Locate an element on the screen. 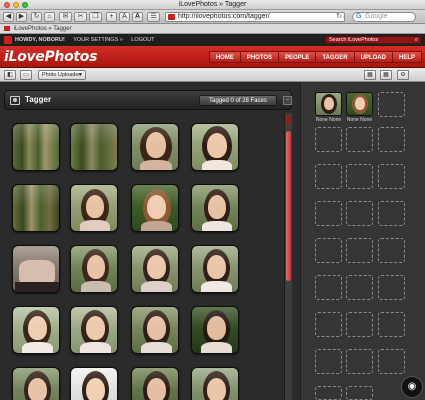 This screenshot has height=400, width=425. forward-button: ▶ is located at coordinates (21, 17).